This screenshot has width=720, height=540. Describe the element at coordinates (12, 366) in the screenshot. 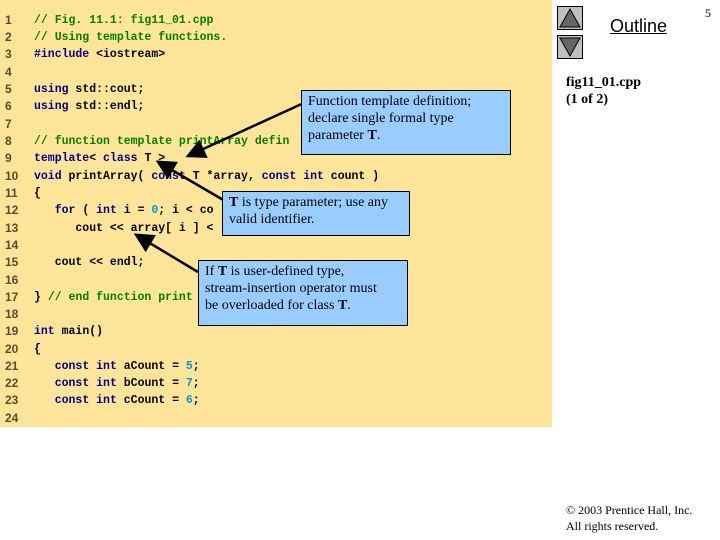

I see `line-number: 21` at that location.